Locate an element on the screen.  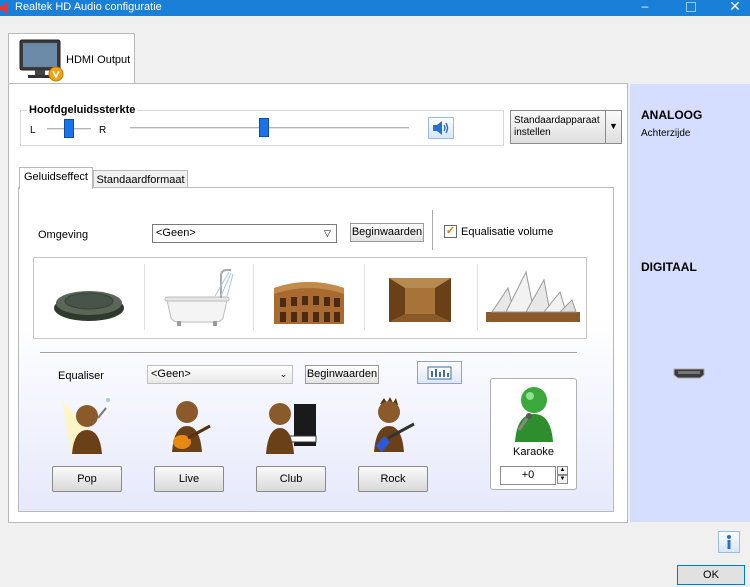
environment-presets is located at coordinates (310, 298).